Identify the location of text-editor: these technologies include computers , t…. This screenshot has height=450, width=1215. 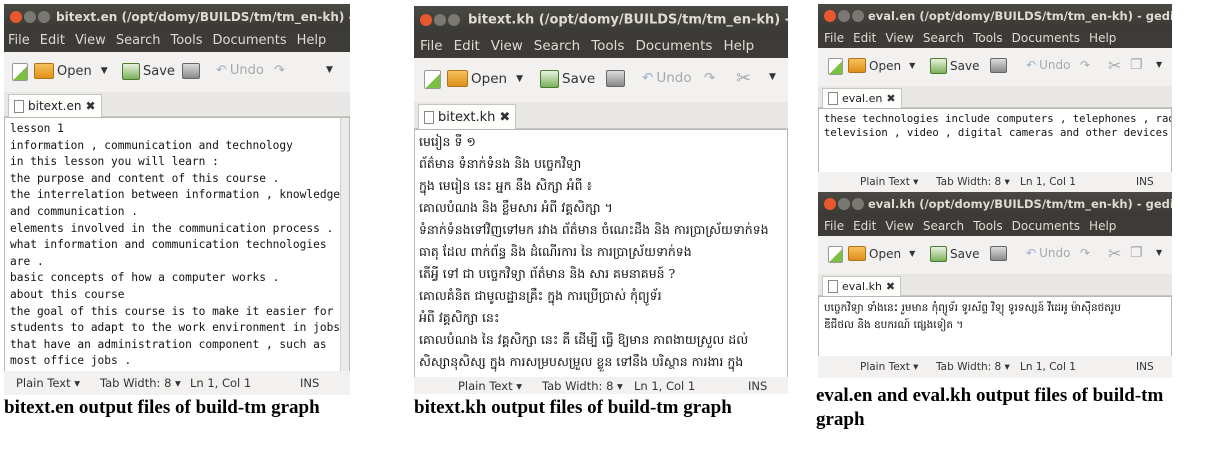
(995, 142).